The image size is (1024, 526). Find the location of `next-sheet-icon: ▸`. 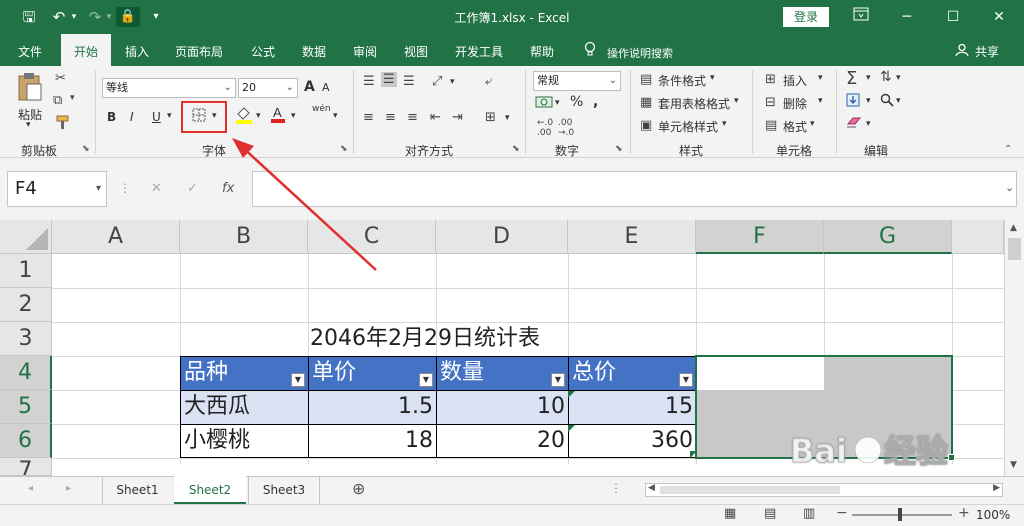

next-sheet-icon: ▸ is located at coordinates (68, 488).